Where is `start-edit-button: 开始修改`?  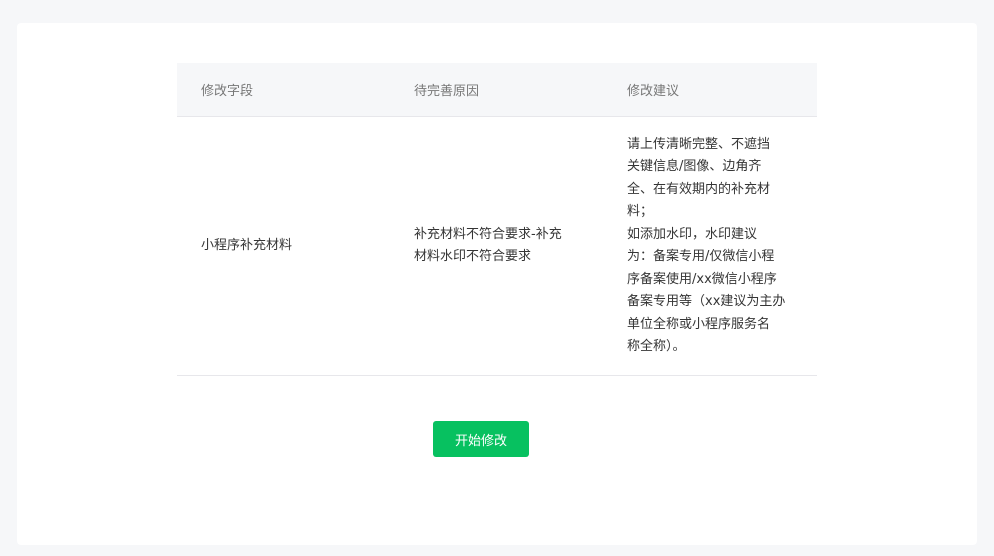
start-edit-button: 开始修改 is located at coordinates (481, 439).